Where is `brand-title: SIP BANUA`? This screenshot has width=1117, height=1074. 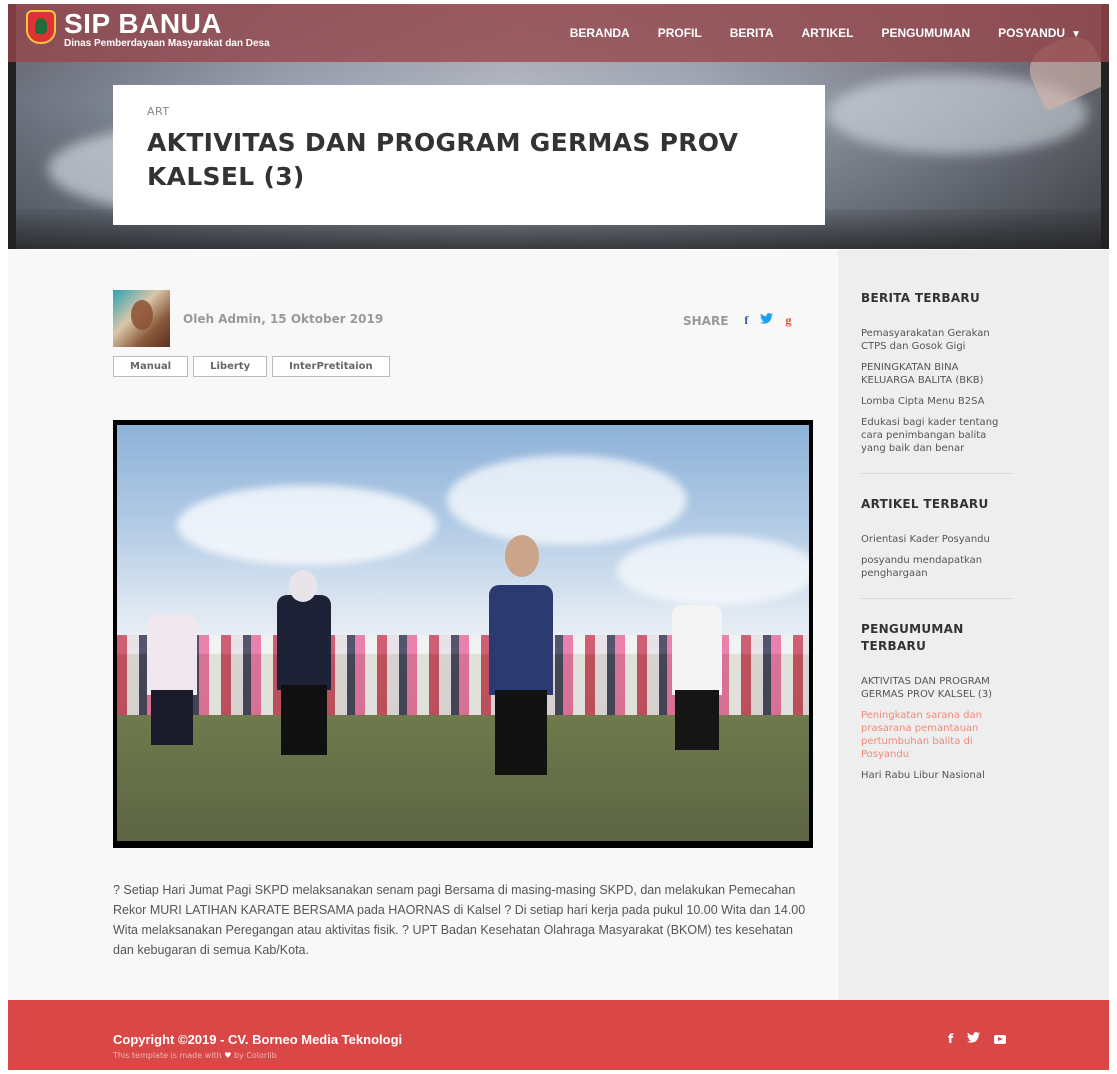
brand-title: SIP BANUA is located at coordinates (143, 24).